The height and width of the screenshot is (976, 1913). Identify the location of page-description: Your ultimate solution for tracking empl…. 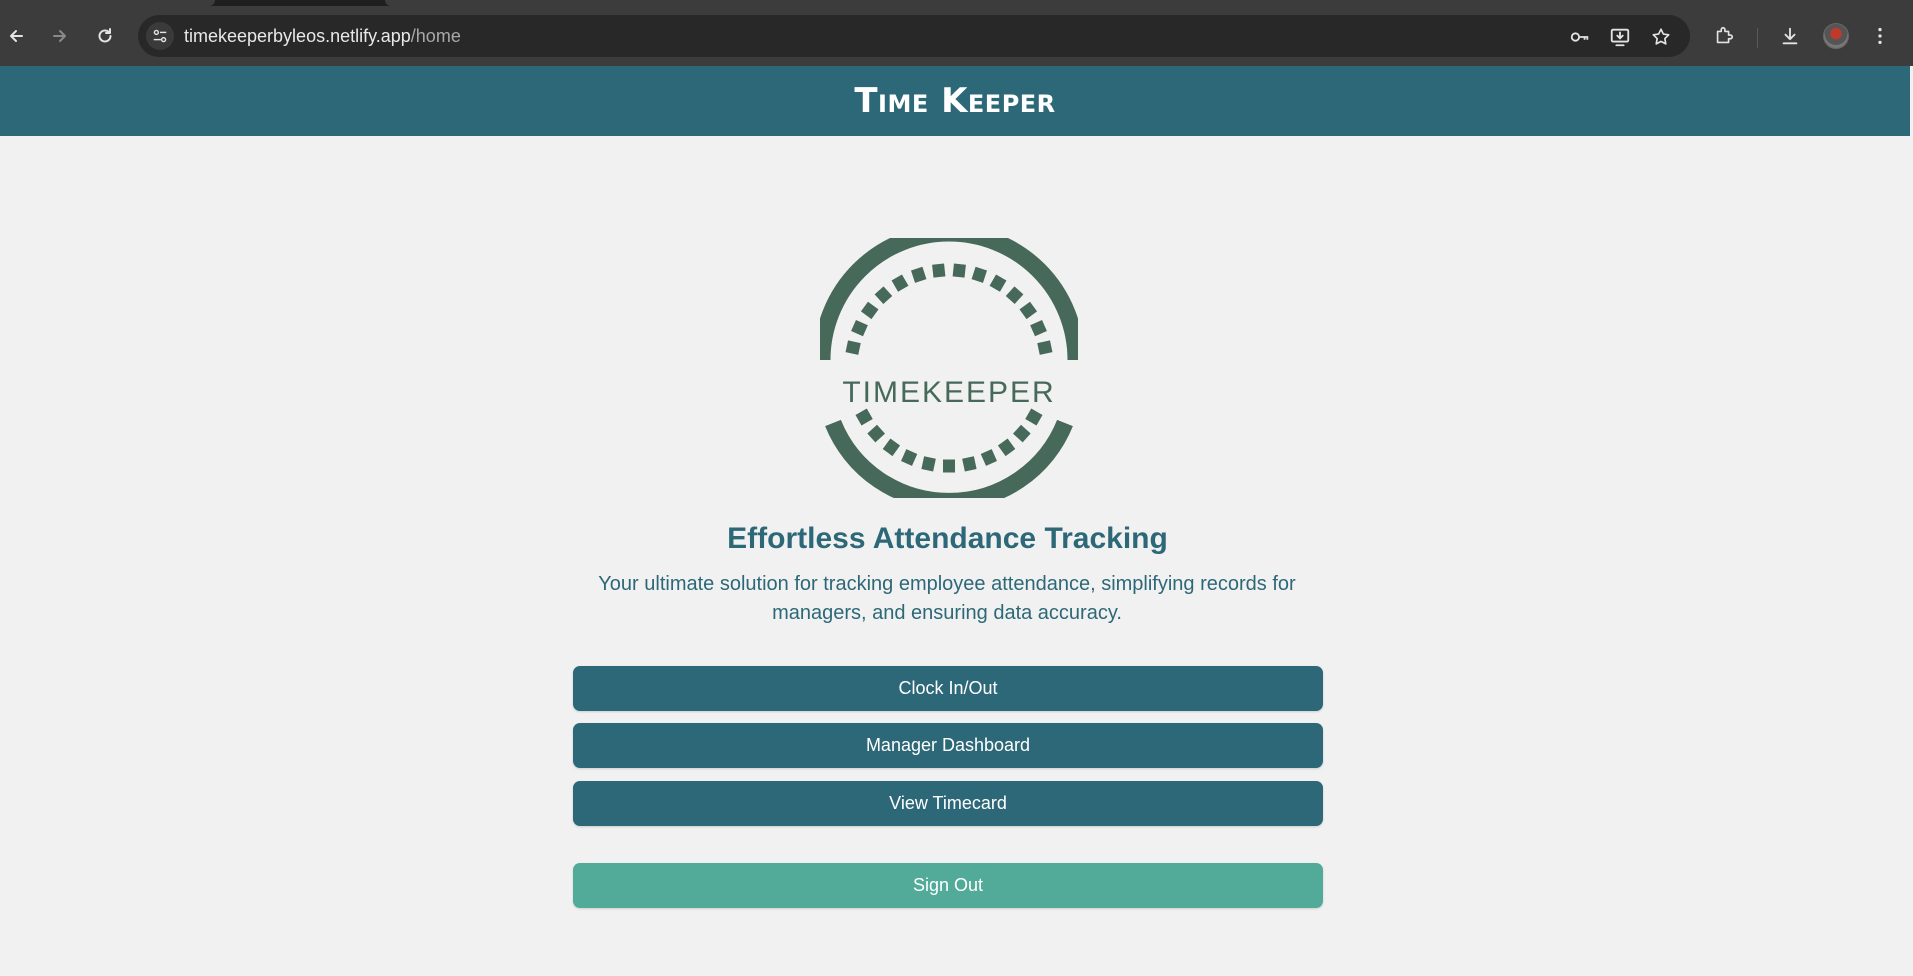
(947, 598).